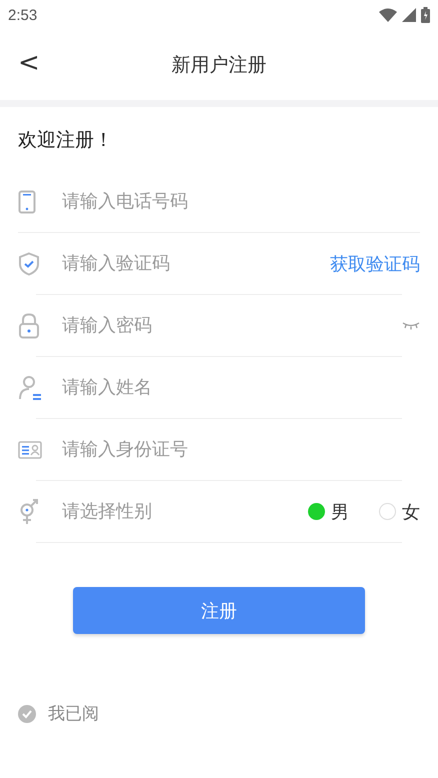 Image resolution: width=438 pixels, height=778 pixels. Describe the element at coordinates (409, 15) in the screenshot. I see `signal-icon` at that location.